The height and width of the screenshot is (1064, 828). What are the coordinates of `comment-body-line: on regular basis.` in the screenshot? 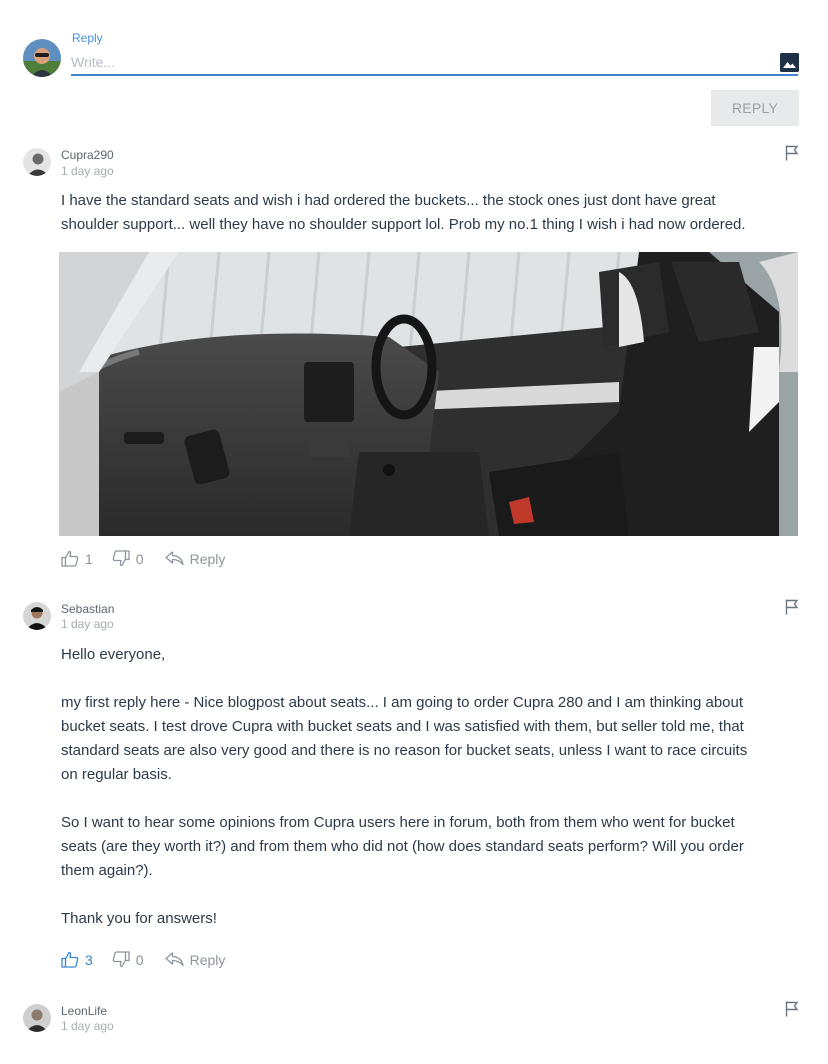 It's located at (116, 774).